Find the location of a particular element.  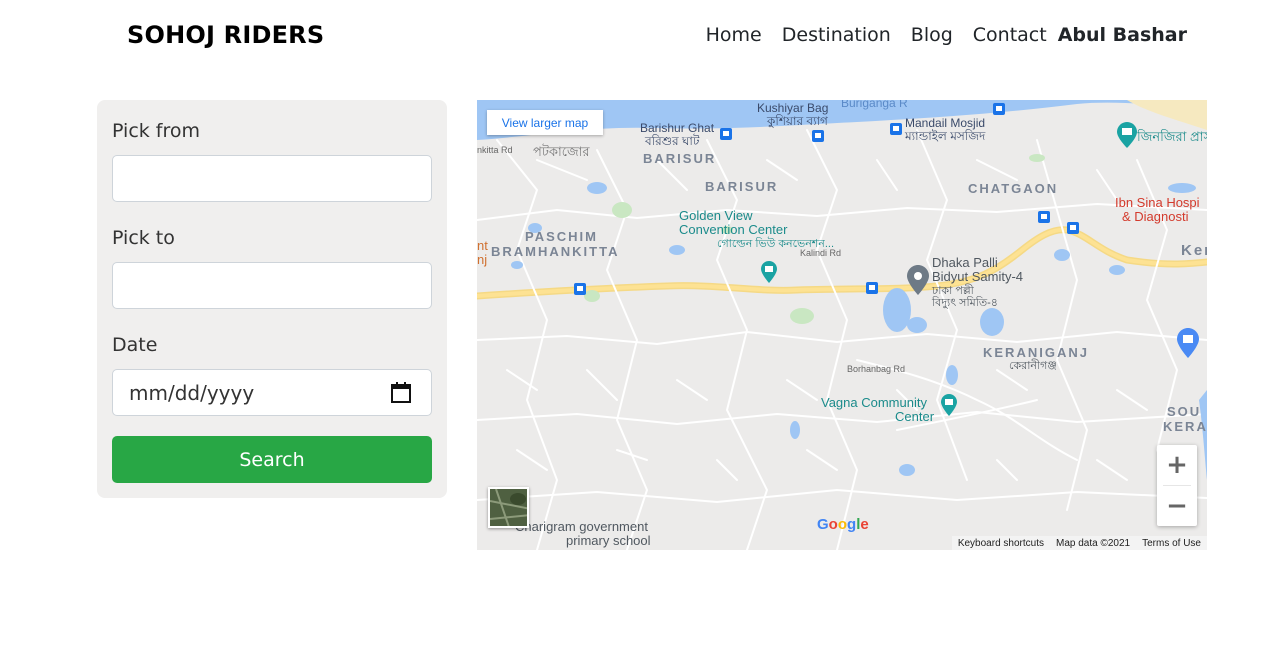

terms-of-use-link: Terms of Use is located at coordinates (1171, 543).